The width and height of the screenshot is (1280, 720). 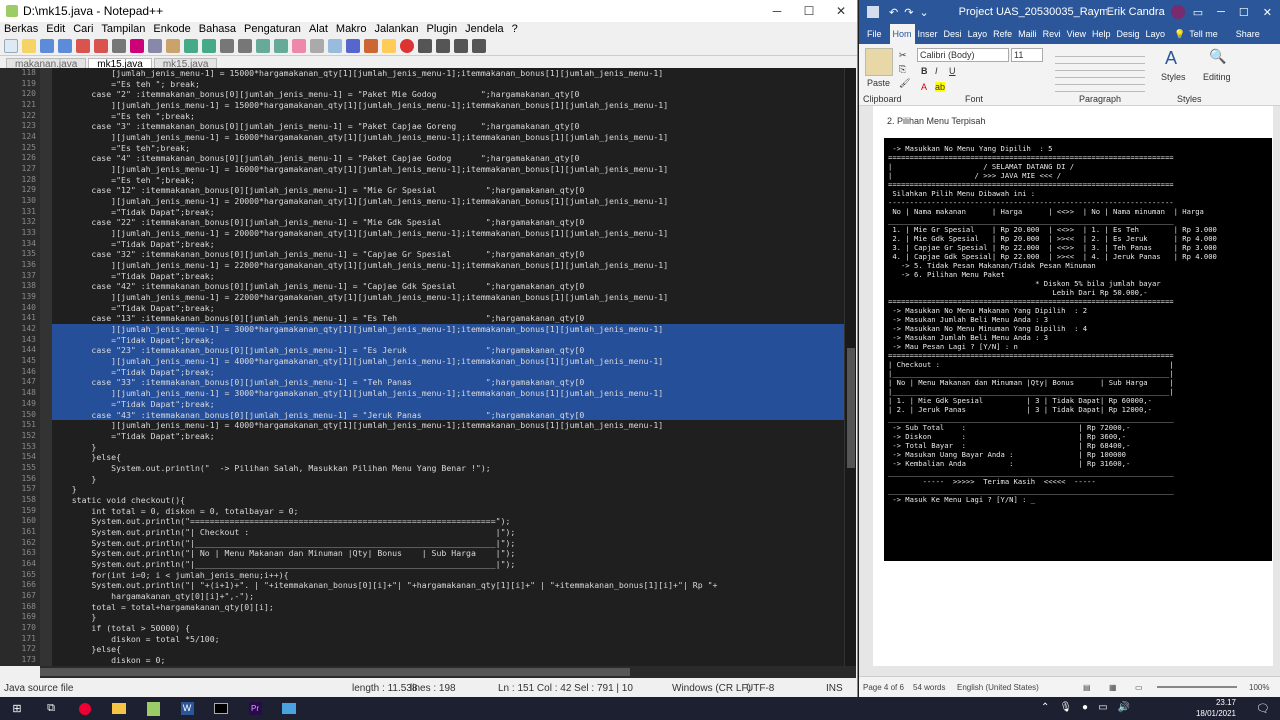 What do you see at coordinates (353, 45) in the screenshot?
I see `document-map-icon` at bounding box center [353, 45].